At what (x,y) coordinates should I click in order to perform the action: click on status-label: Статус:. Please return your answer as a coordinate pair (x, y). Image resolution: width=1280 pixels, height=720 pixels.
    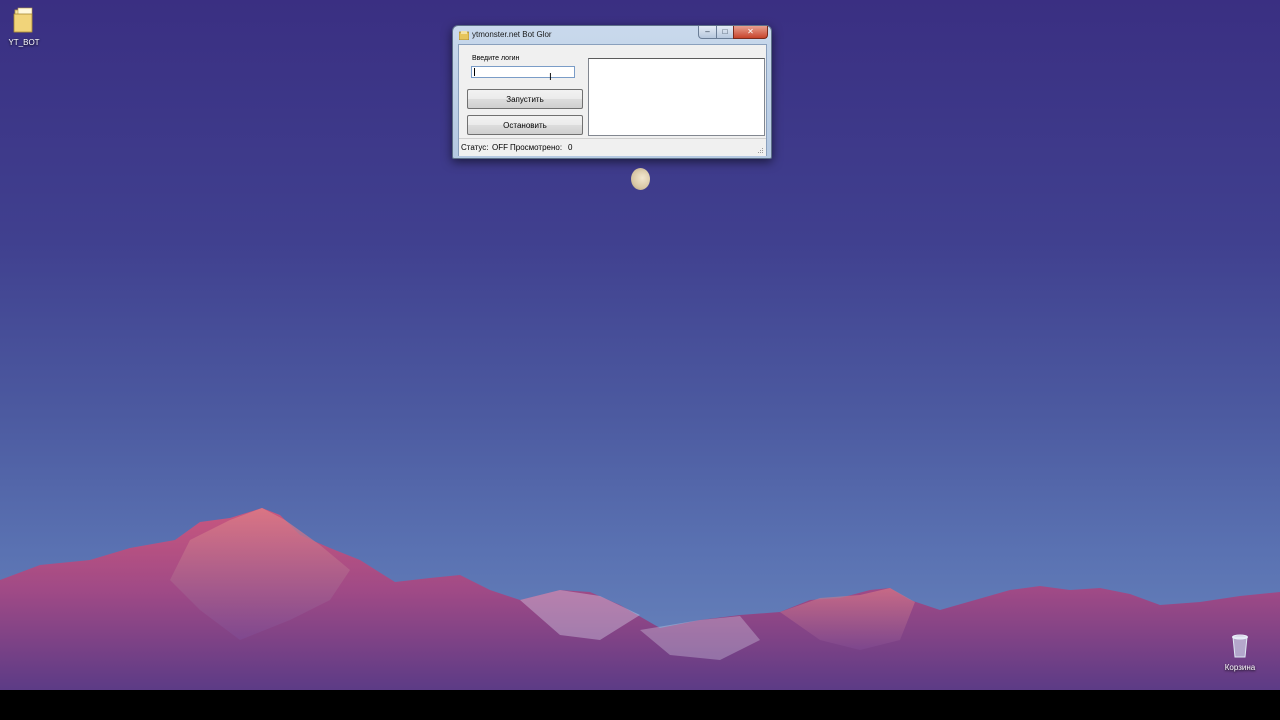
    Looking at the image, I should click on (475, 147).